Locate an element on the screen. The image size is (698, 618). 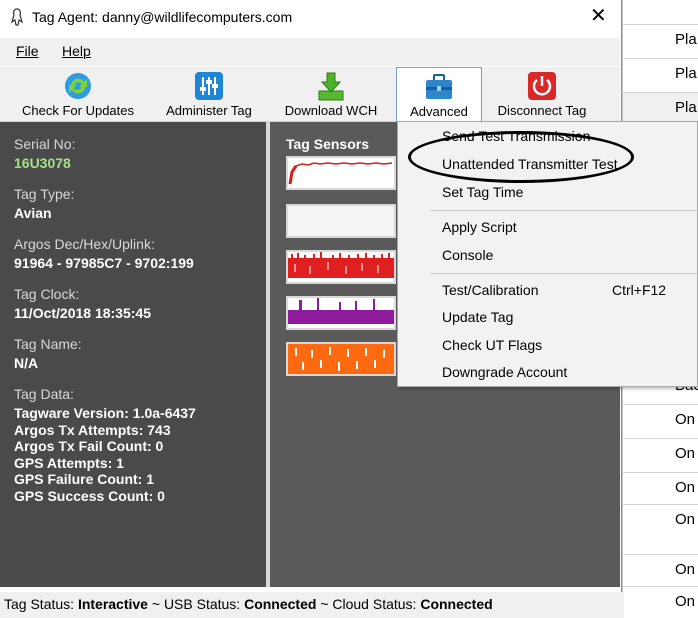
gps-failure-count: GPS Failure Count: 1 is located at coordinates (84, 479).